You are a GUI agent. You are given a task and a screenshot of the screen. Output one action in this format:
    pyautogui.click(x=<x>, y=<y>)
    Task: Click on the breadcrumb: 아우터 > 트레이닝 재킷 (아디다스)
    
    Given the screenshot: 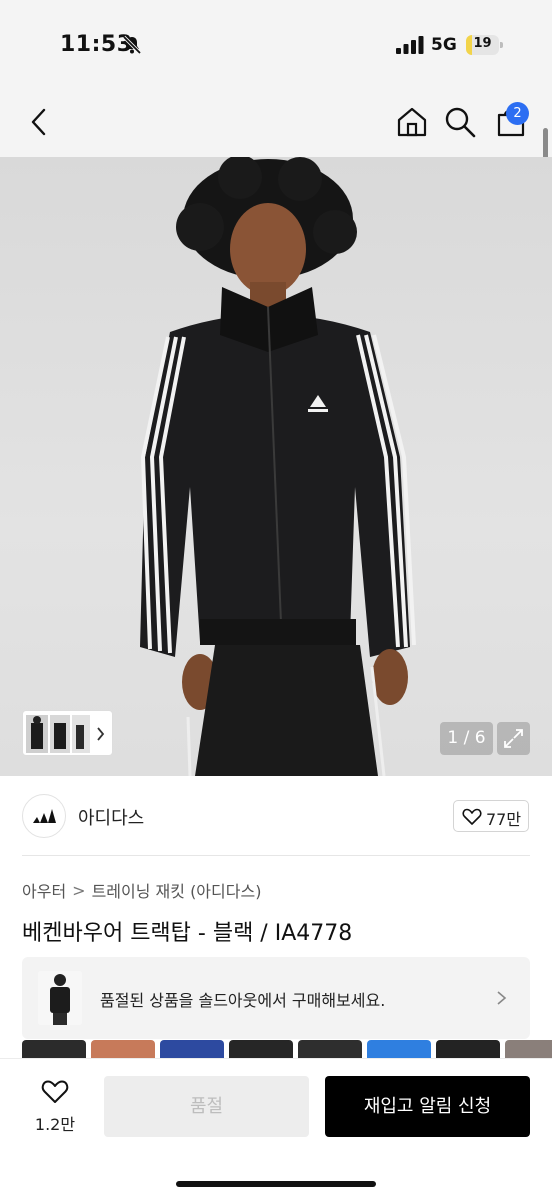 What is the action you would take?
    pyautogui.click(x=141, y=890)
    